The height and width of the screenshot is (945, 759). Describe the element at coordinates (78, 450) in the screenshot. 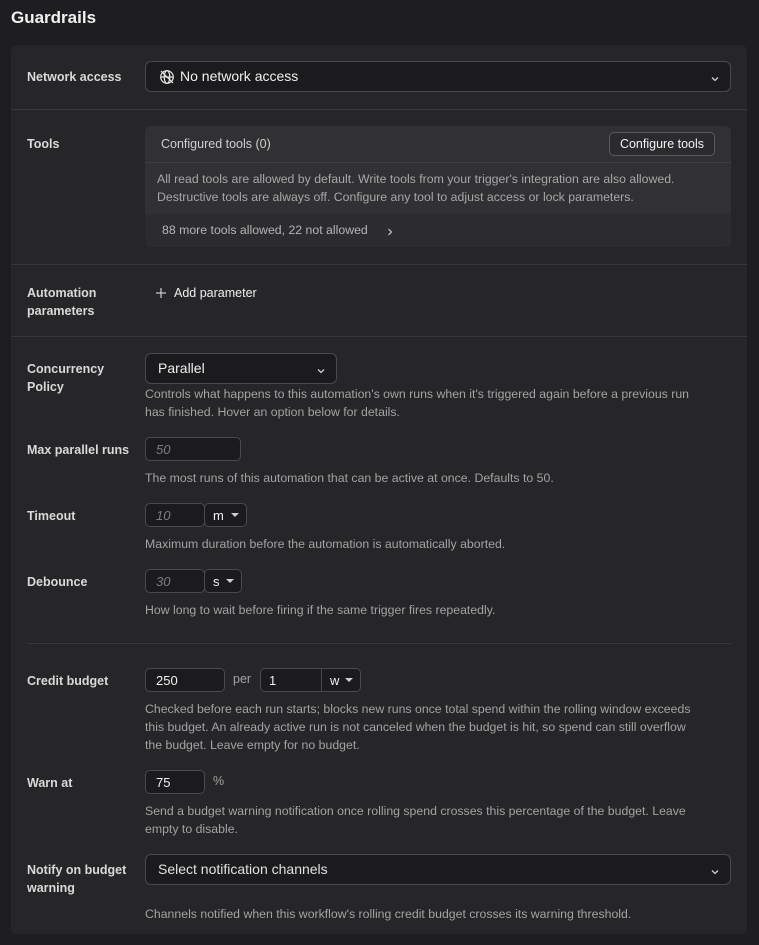

I see `max-parallel-runs-label: Max parallel runs` at that location.